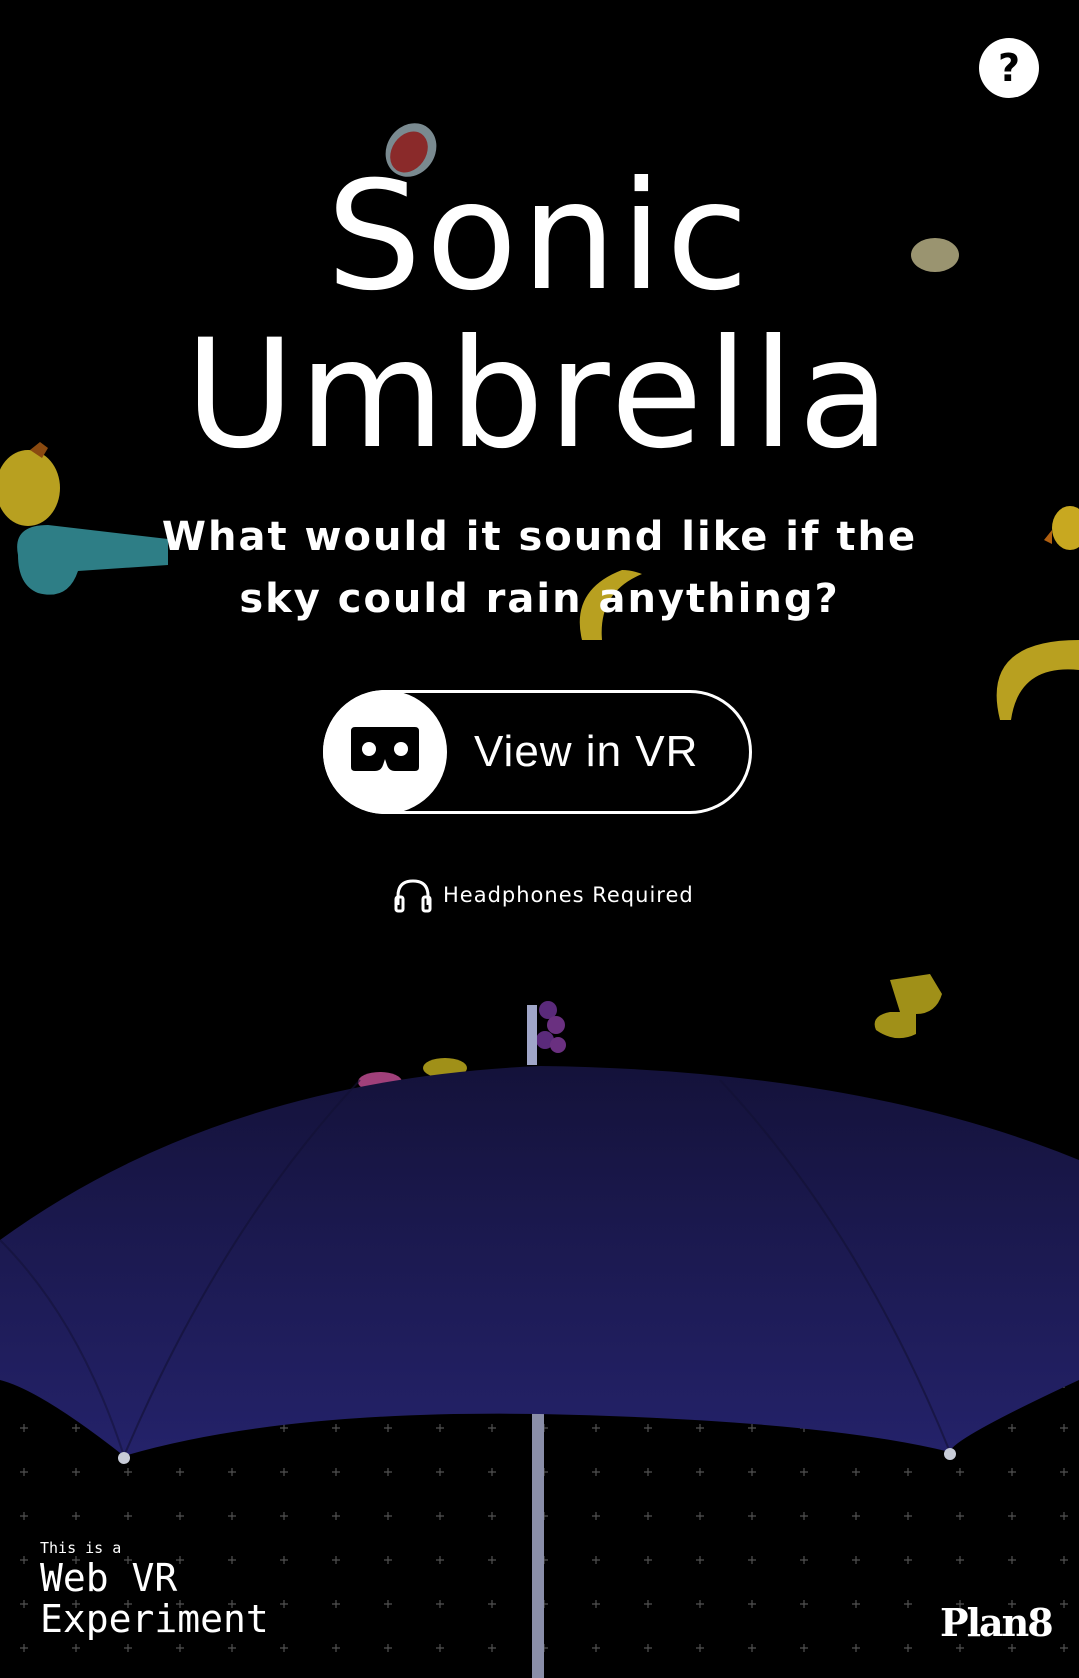 This screenshot has height=1678, width=1079. I want to click on umbrella-pole, so click(538, 1541).